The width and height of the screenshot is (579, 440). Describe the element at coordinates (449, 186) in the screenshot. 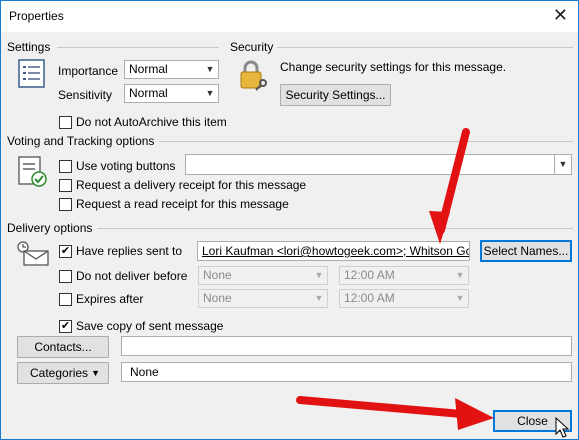

I see `arrow-to-replies-field` at that location.